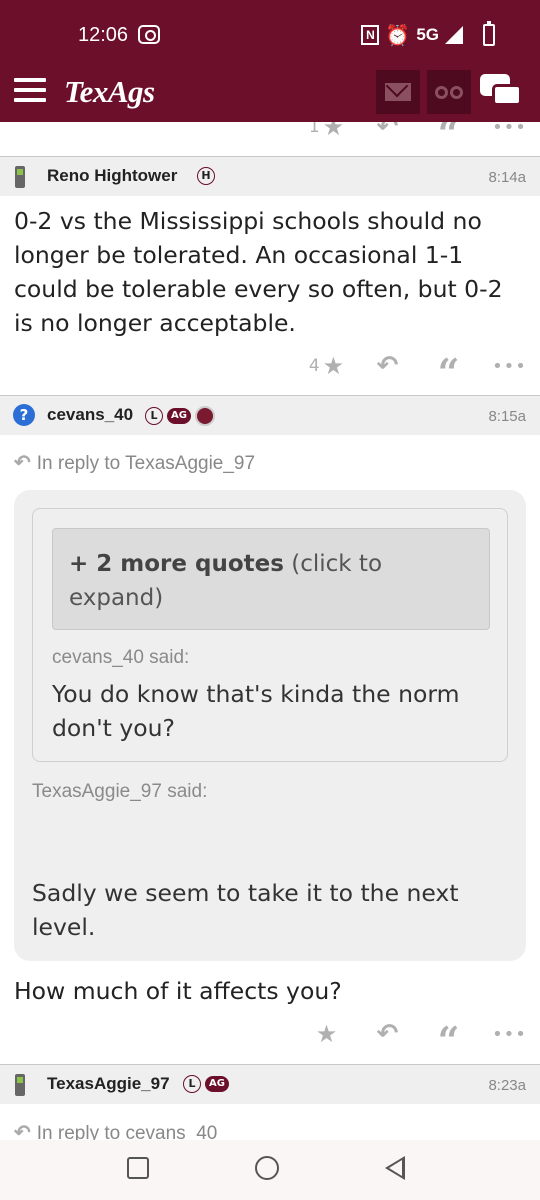 This screenshot has height=1200, width=540. Describe the element at coordinates (127, 1131) in the screenshot. I see `reply-to-text: In reply to cevans_40` at that location.